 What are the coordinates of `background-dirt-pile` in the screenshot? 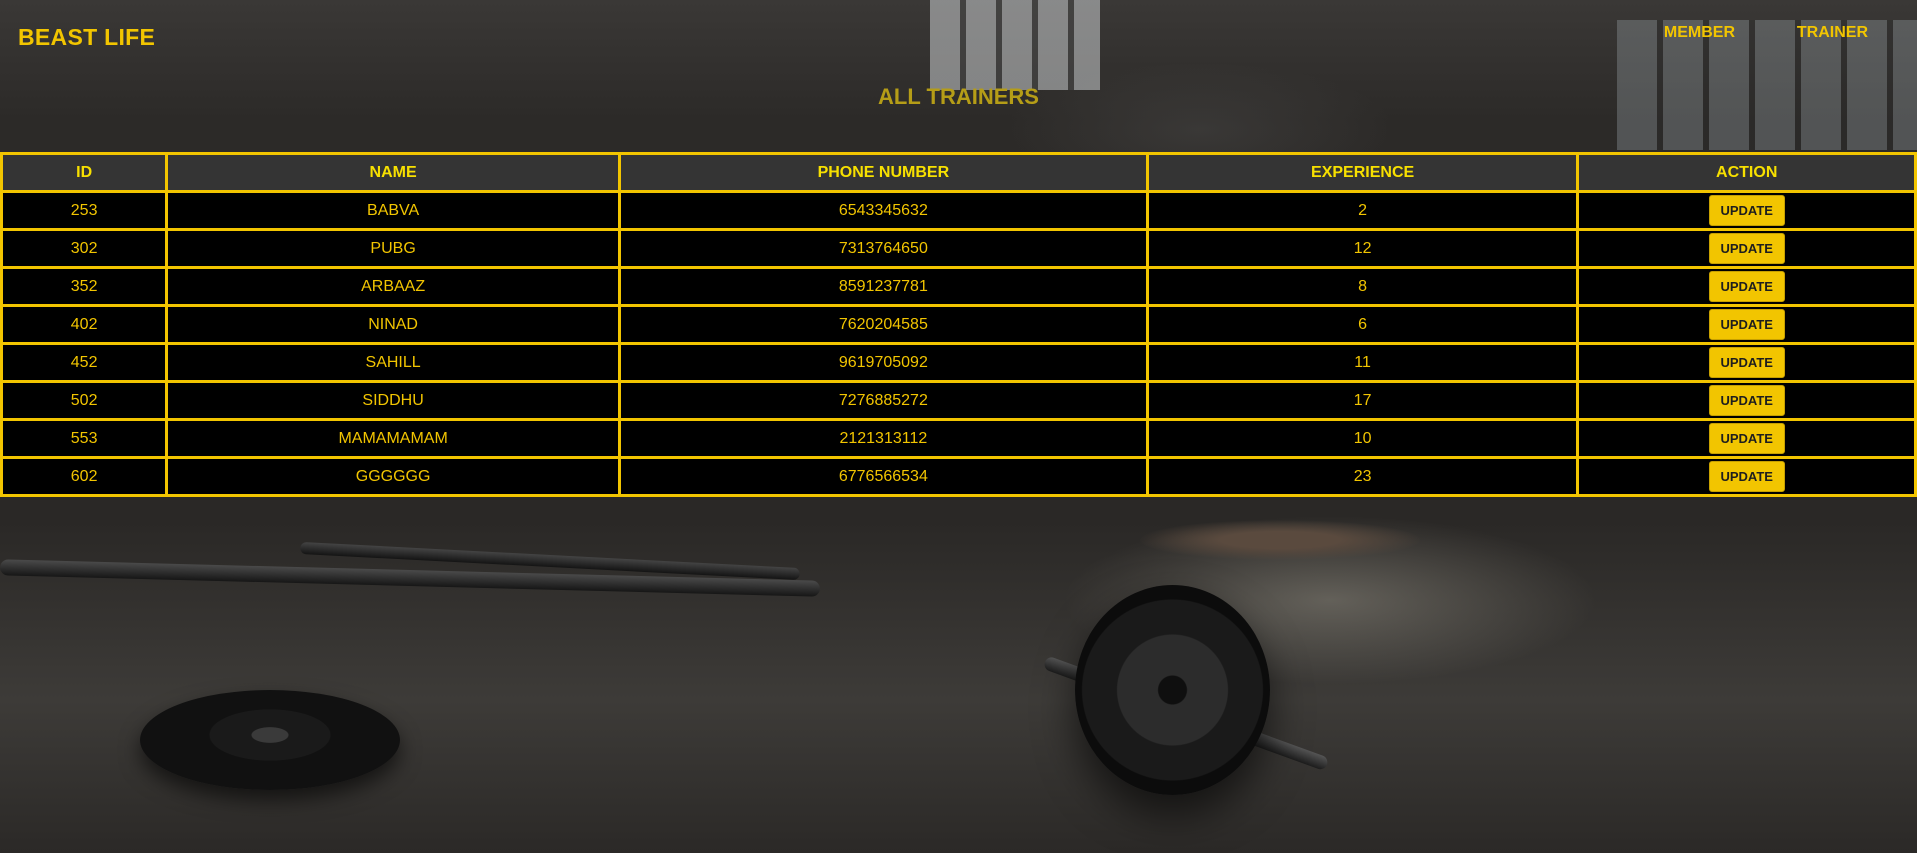 It's located at (1280, 540).